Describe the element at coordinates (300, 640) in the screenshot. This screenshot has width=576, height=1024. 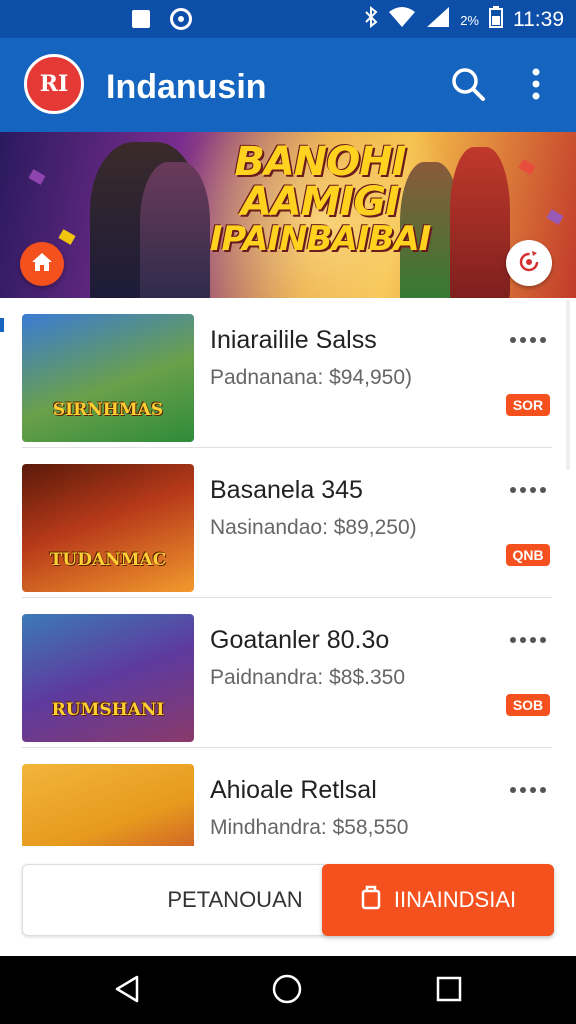
I see `product-title: Goatanler 80.3o` at that location.